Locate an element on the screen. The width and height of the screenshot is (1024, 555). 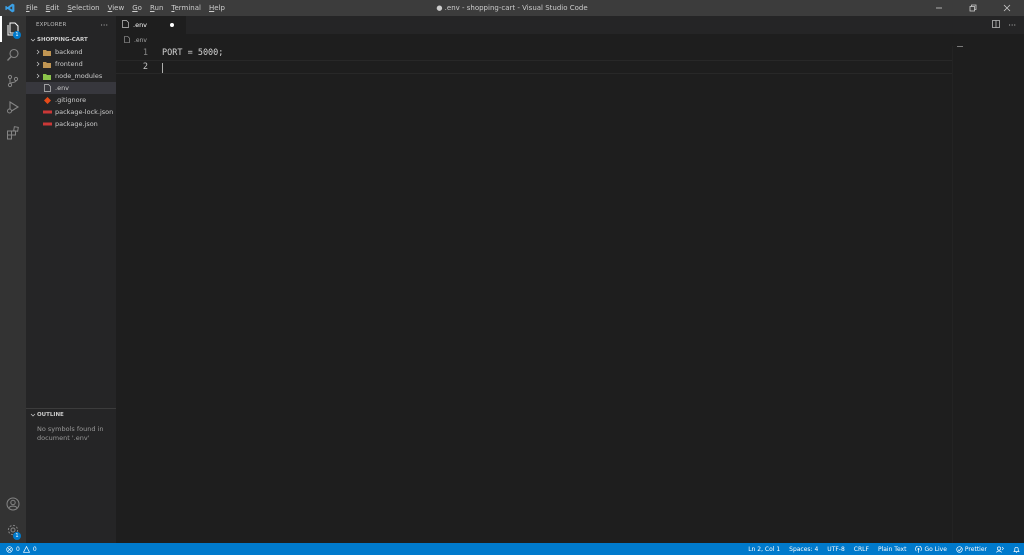
code-text: PORT = 5000; is located at coordinates (192, 53).